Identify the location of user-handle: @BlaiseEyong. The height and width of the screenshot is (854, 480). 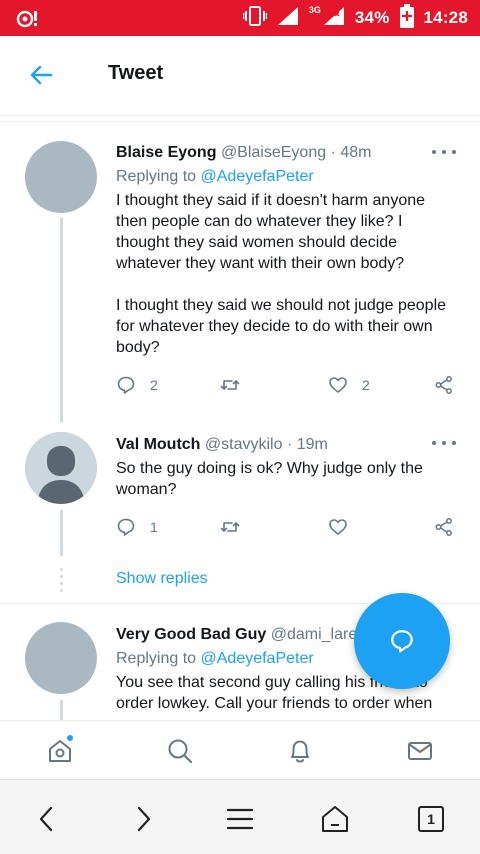
(273, 152).